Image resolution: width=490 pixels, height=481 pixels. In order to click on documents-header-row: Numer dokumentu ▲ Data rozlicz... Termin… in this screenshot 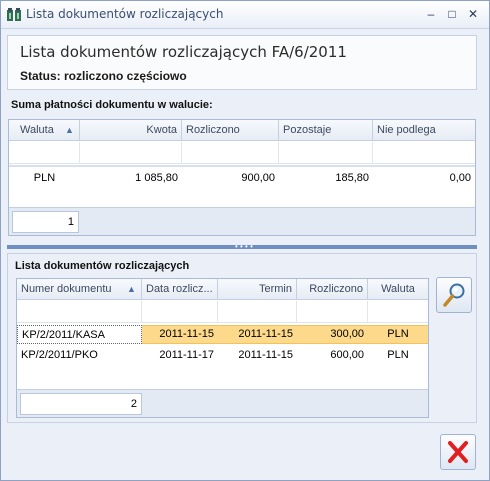, I will do `click(222, 289)`.